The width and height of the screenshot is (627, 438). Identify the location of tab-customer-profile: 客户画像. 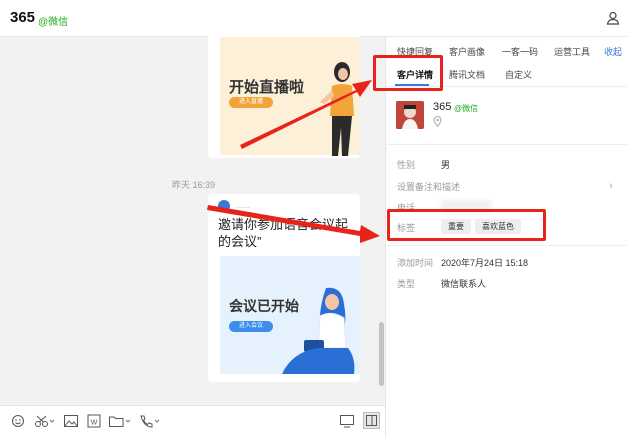
(467, 51).